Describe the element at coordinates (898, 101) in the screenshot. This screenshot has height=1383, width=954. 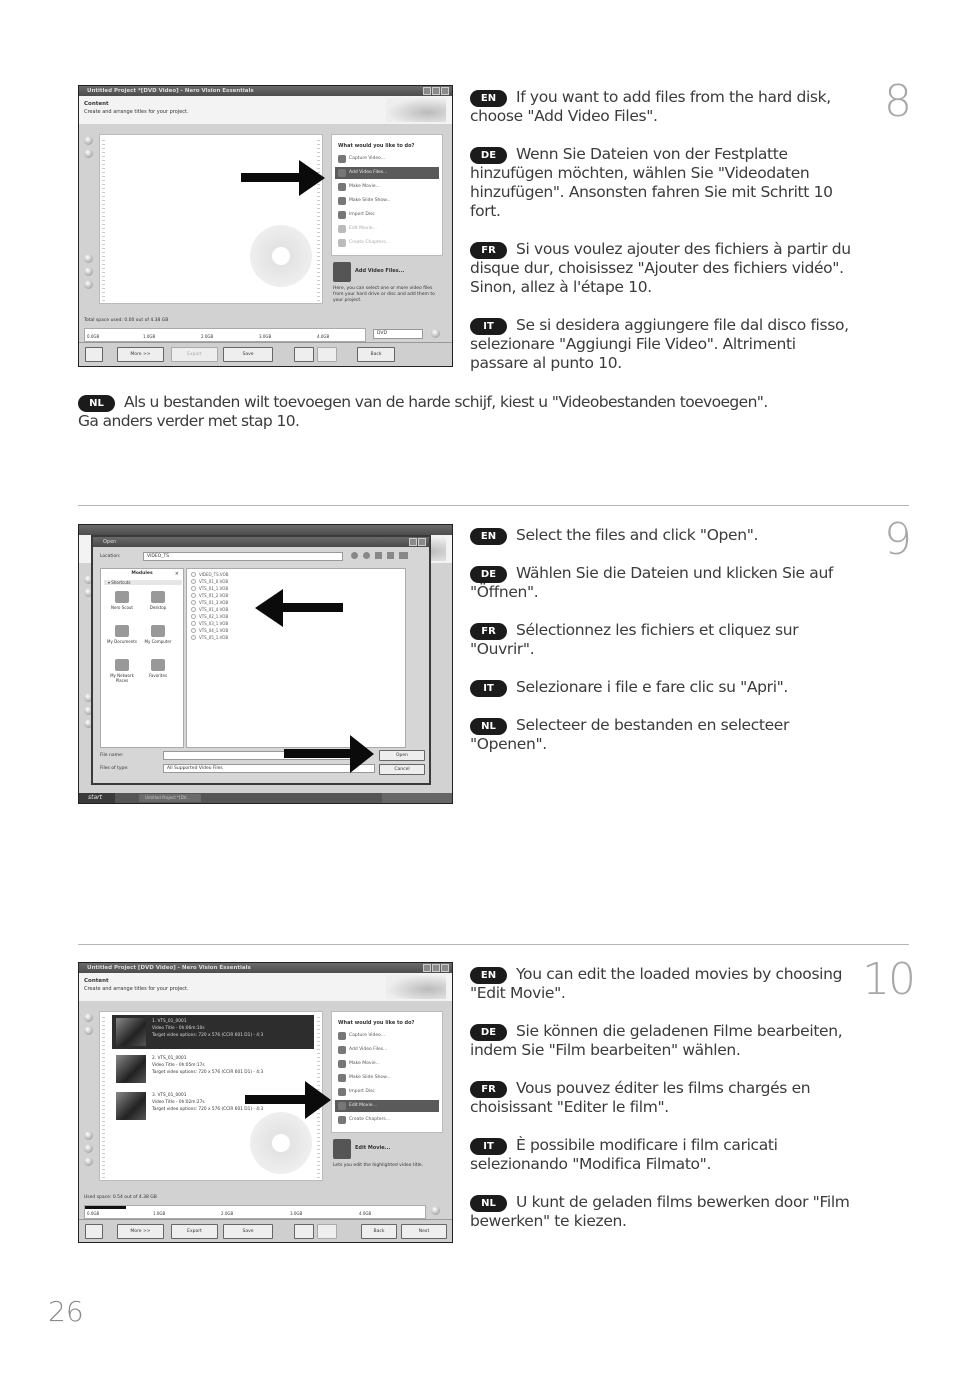
I see `step-number: 8` at that location.